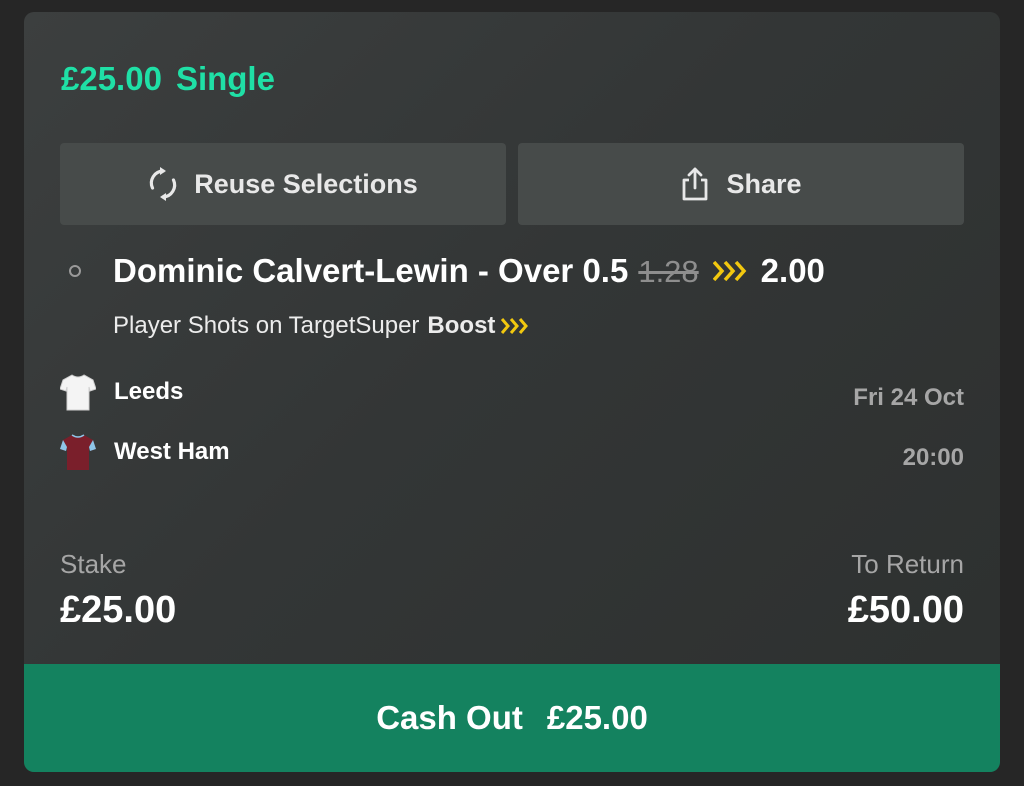 The height and width of the screenshot is (786, 1024). What do you see at coordinates (597, 717) in the screenshot?
I see `cash-out-amount: £25.00` at bounding box center [597, 717].